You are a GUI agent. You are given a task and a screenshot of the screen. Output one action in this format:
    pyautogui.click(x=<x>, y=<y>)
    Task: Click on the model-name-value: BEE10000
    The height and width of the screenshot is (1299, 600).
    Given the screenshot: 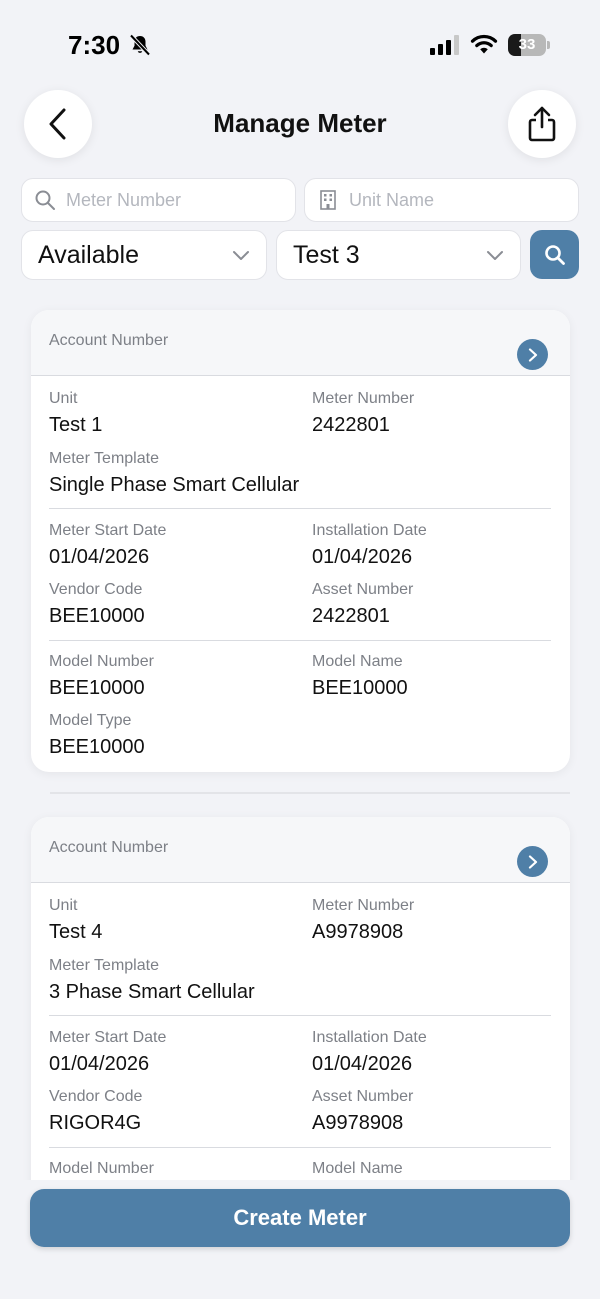 What is the action you would take?
    pyautogui.click(x=360, y=688)
    